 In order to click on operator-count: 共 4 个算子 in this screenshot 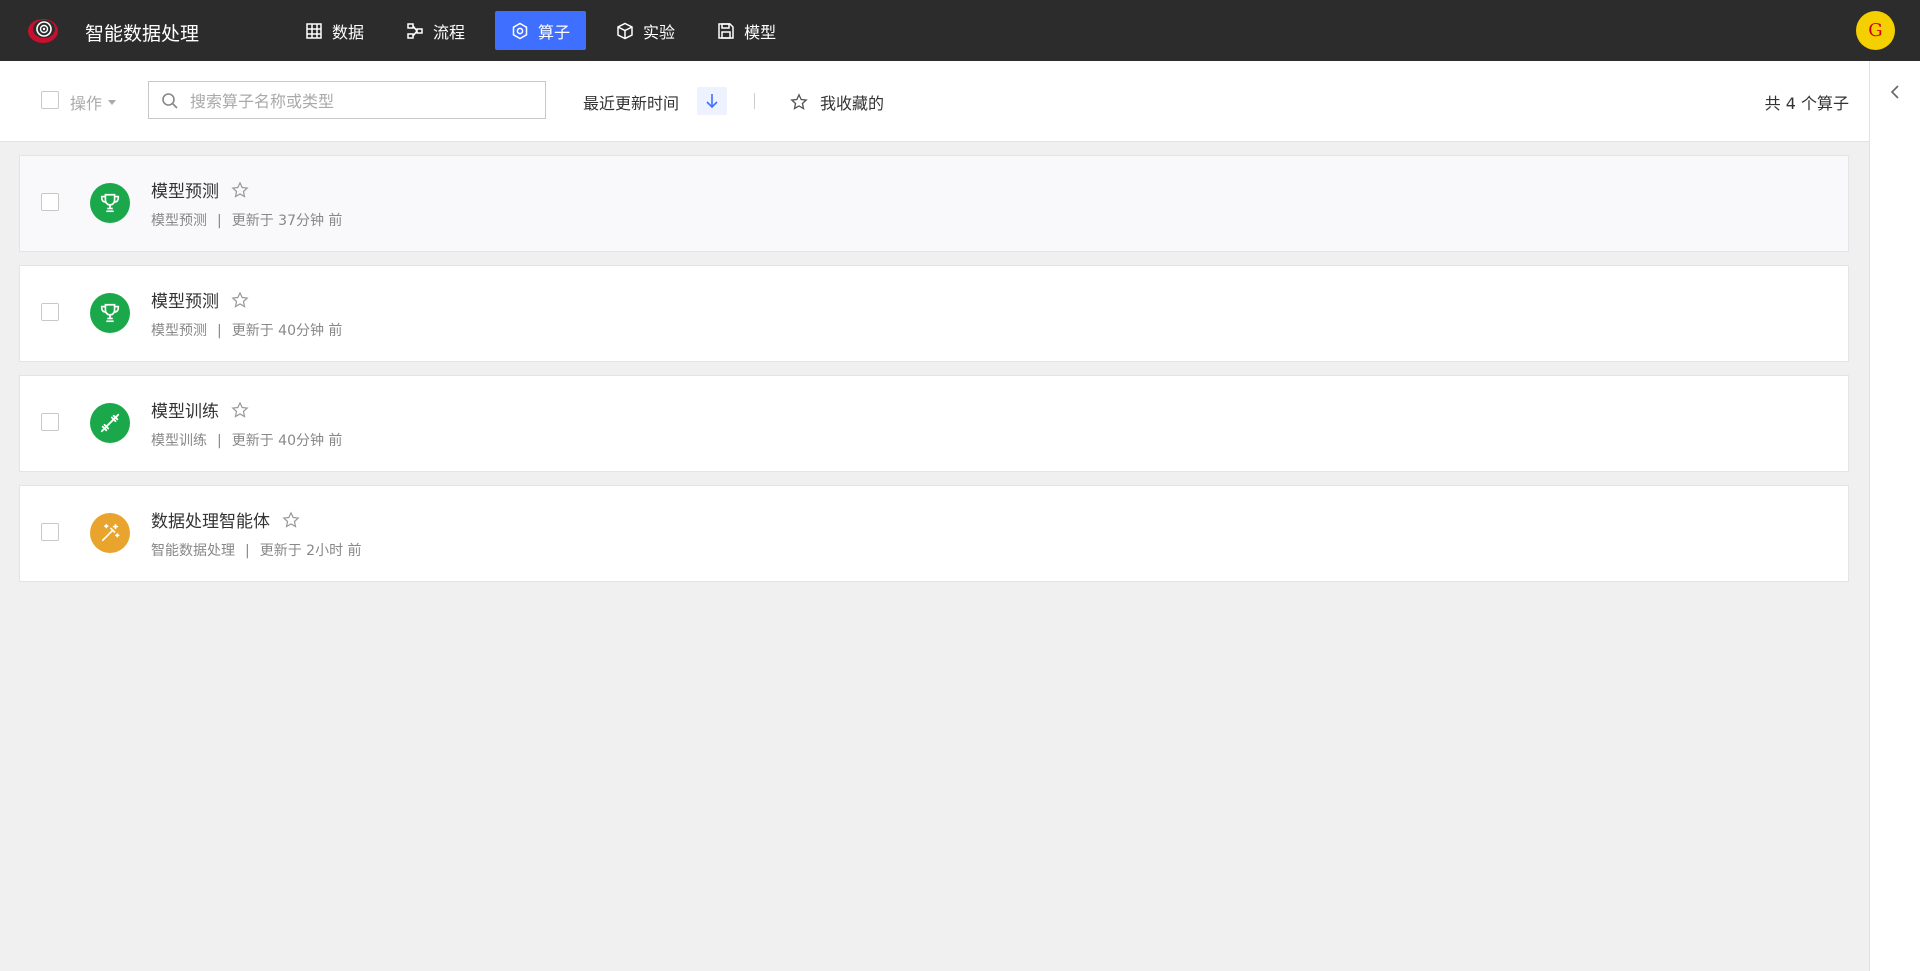, I will do `click(1806, 103)`.